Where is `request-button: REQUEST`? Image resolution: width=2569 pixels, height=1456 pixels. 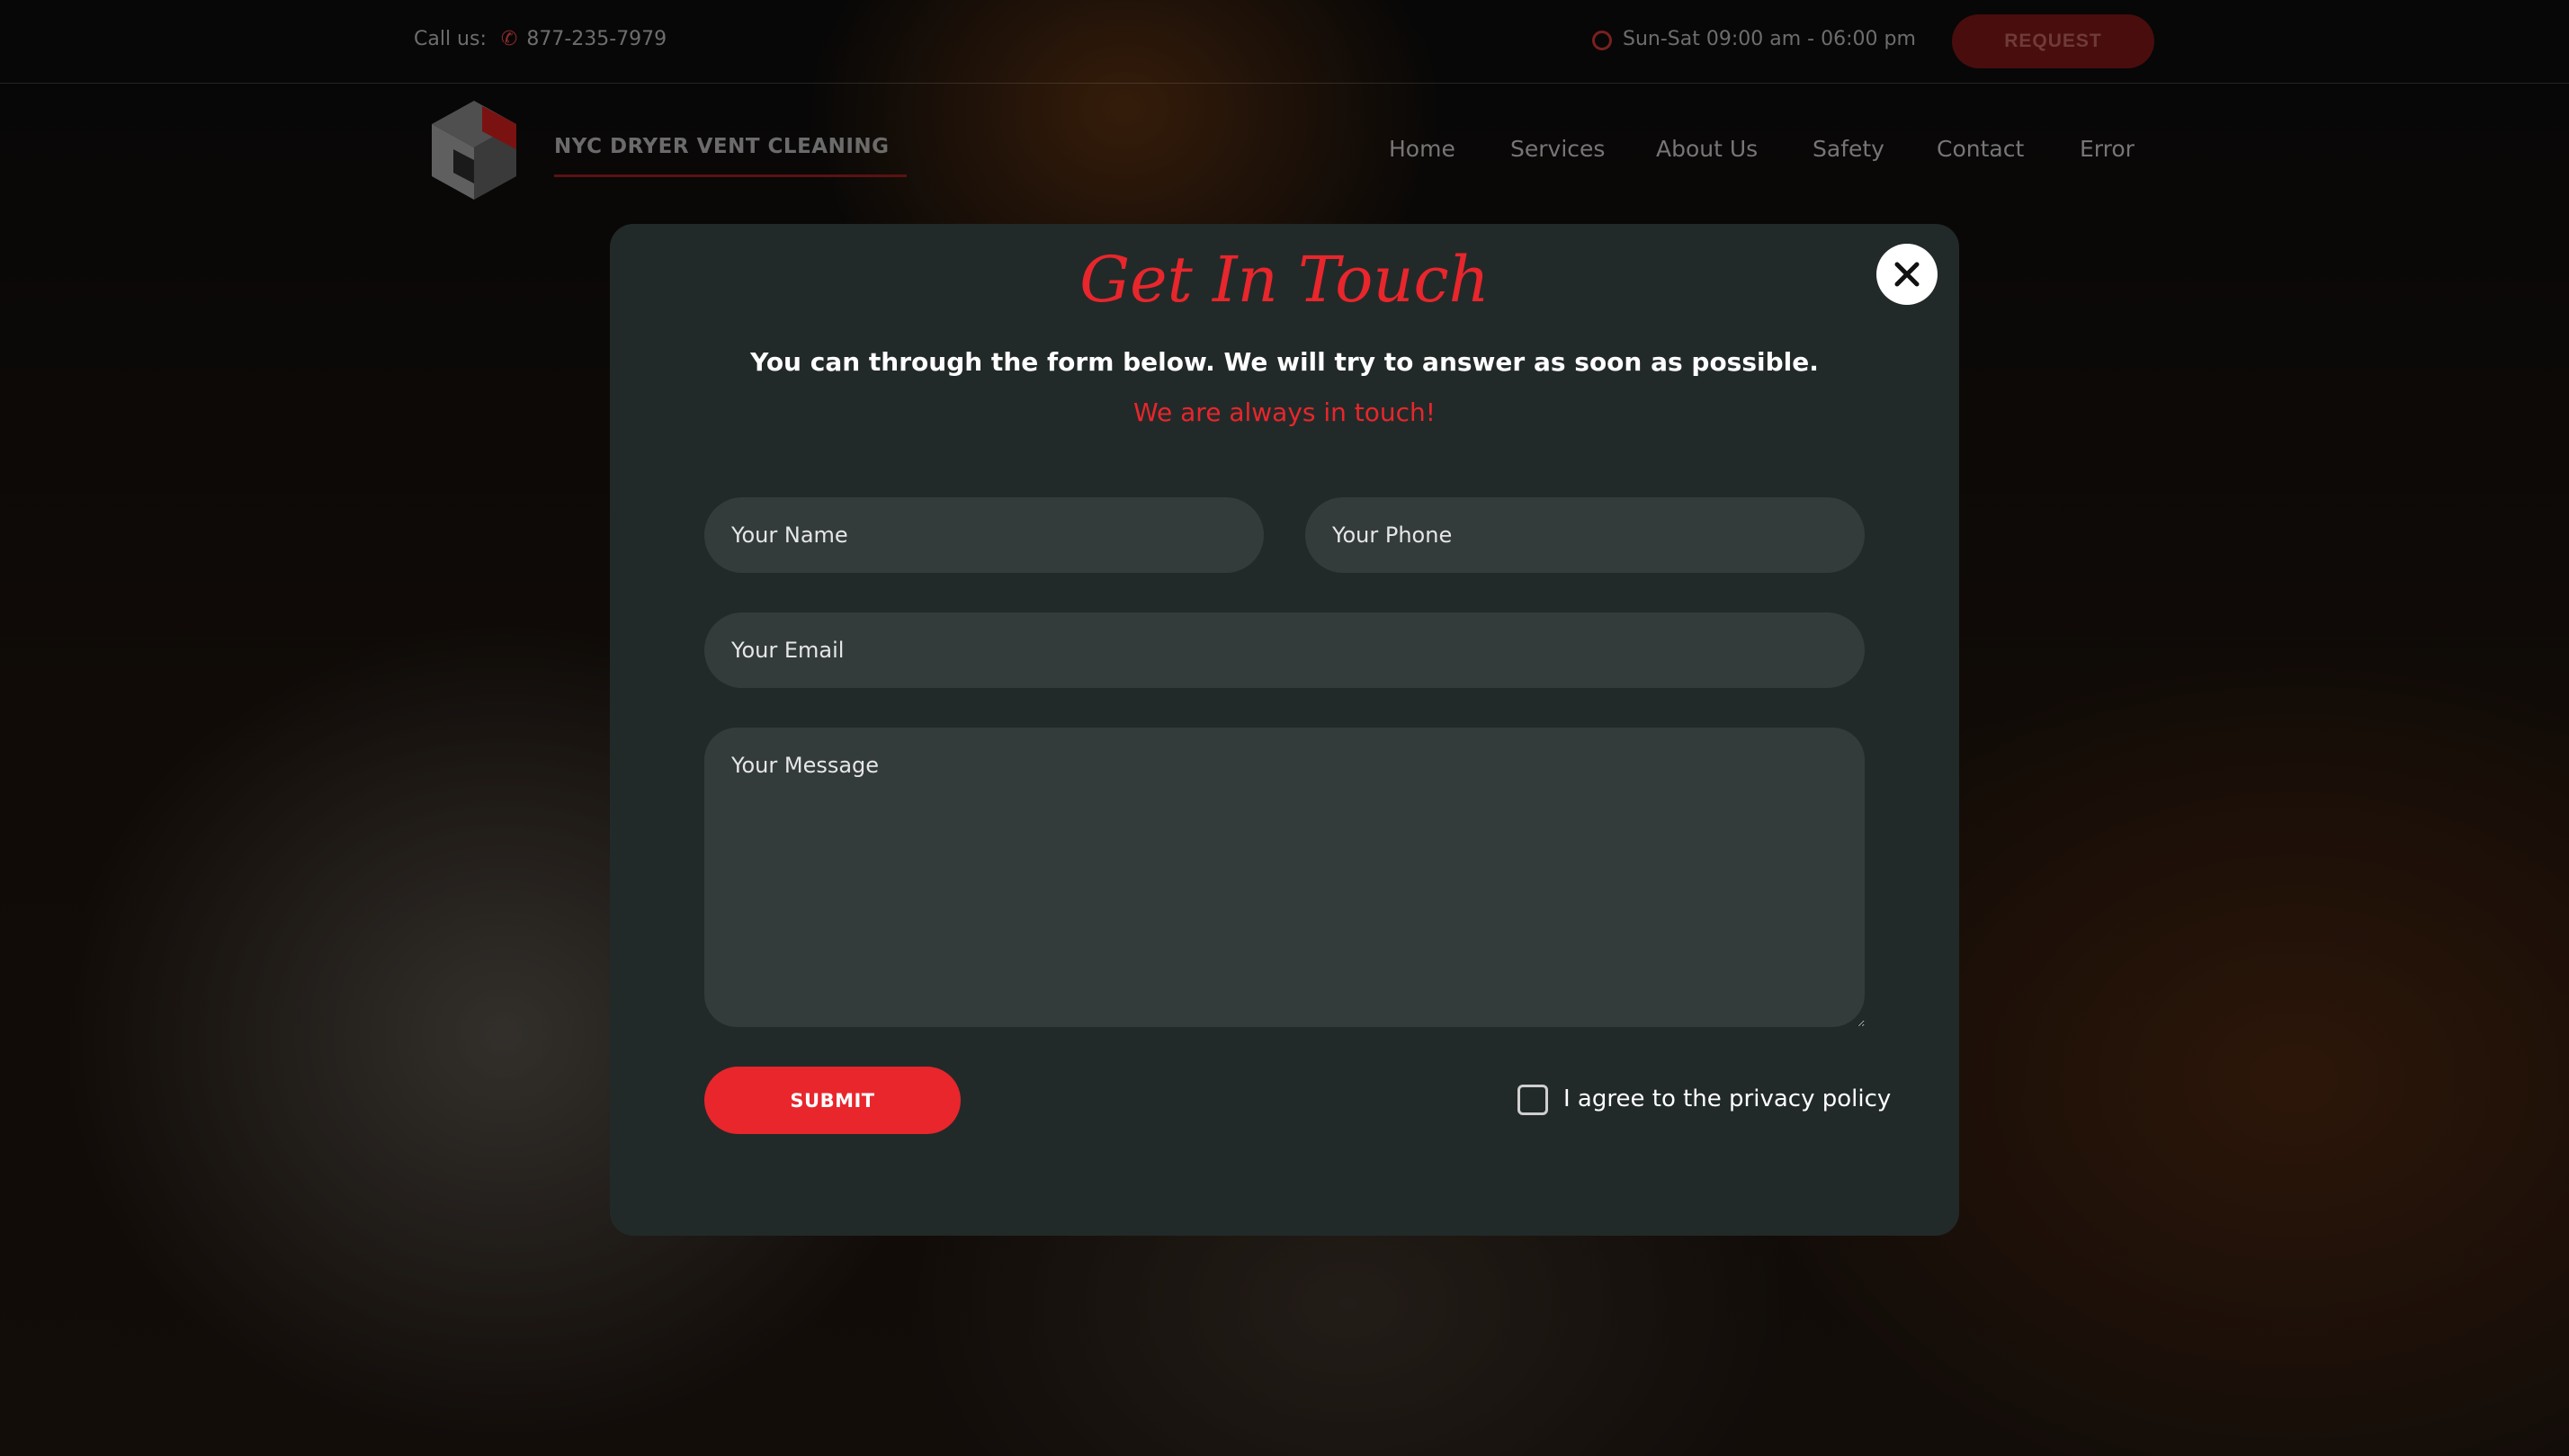
request-button: REQUEST is located at coordinates (2053, 41).